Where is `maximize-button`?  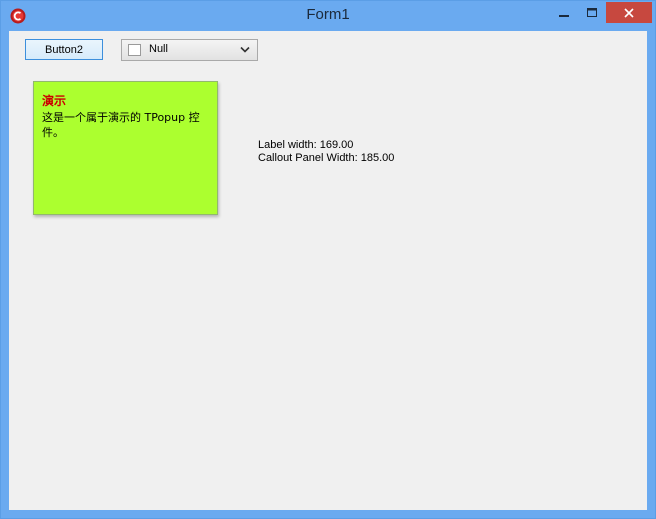 maximize-button is located at coordinates (592, 12).